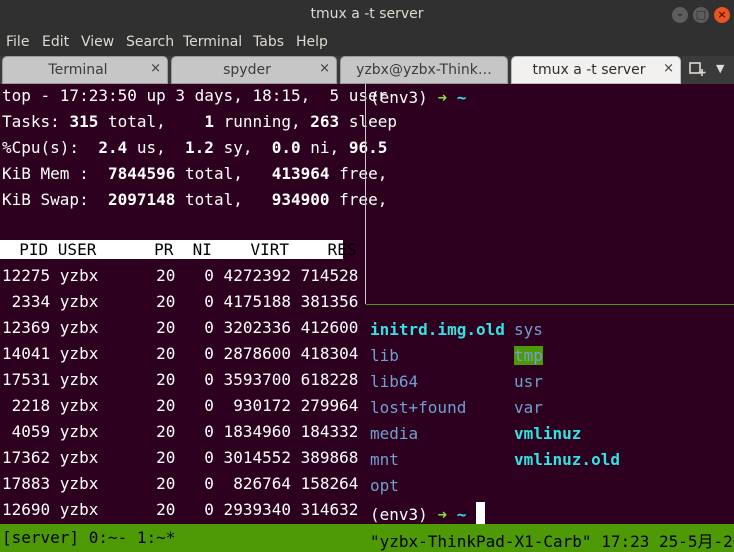 The image size is (734, 552). What do you see at coordinates (286, 147) in the screenshot?
I see `summary-value: 0.0` at bounding box center [286, 147].